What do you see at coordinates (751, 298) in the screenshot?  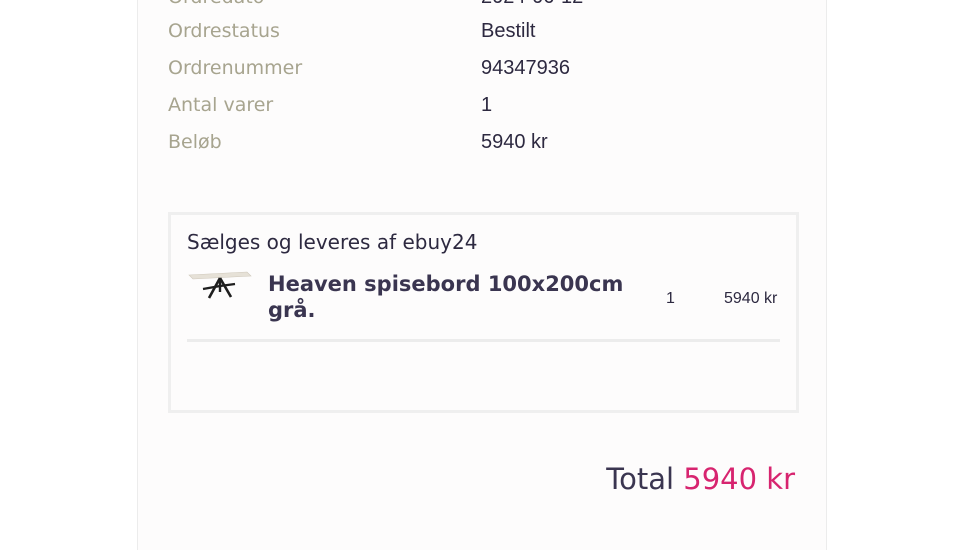 I see `product-price: 5940 kr` at bounding box center [751, 298].